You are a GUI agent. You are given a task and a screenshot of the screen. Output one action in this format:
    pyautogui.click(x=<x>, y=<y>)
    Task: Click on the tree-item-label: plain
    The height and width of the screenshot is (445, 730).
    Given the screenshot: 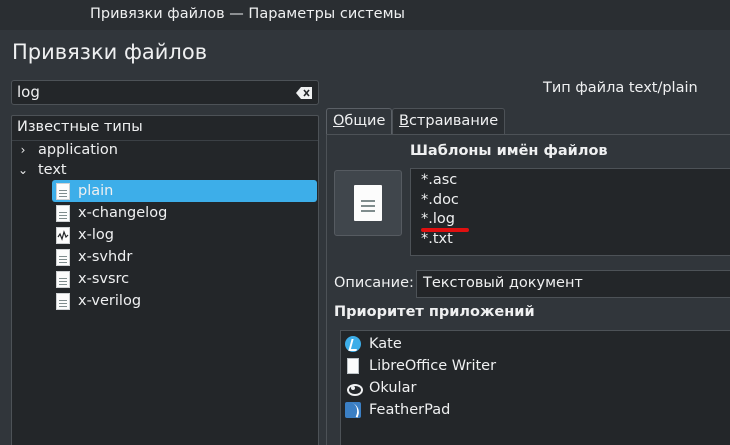 What is the action you would take?
    pyautogui.click(x=96, y=191)
    